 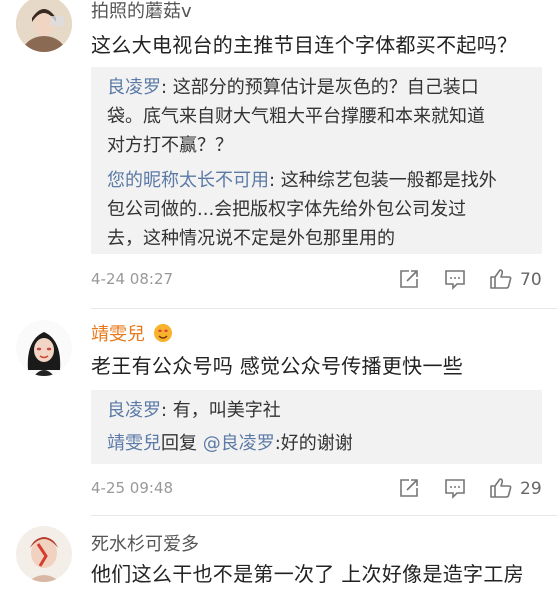 What do you see at coordinates (163, 335) in the screenshot?
I see `vip-emoji-icon` at bounding box center [163, 335].